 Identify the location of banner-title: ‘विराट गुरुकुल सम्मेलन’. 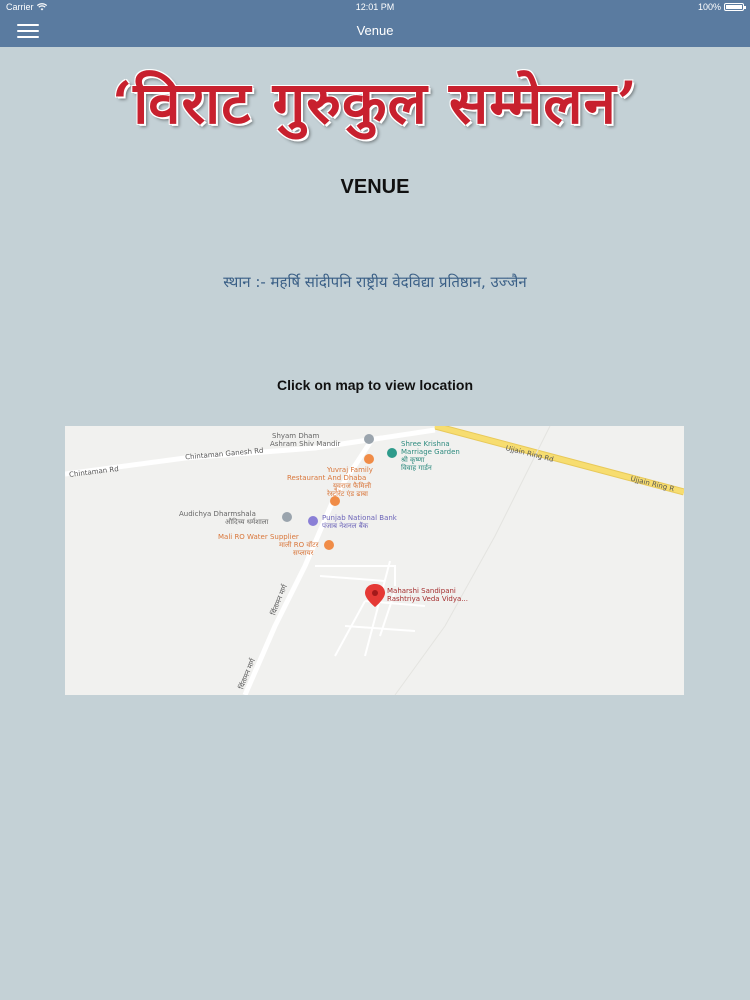
(375, 103).